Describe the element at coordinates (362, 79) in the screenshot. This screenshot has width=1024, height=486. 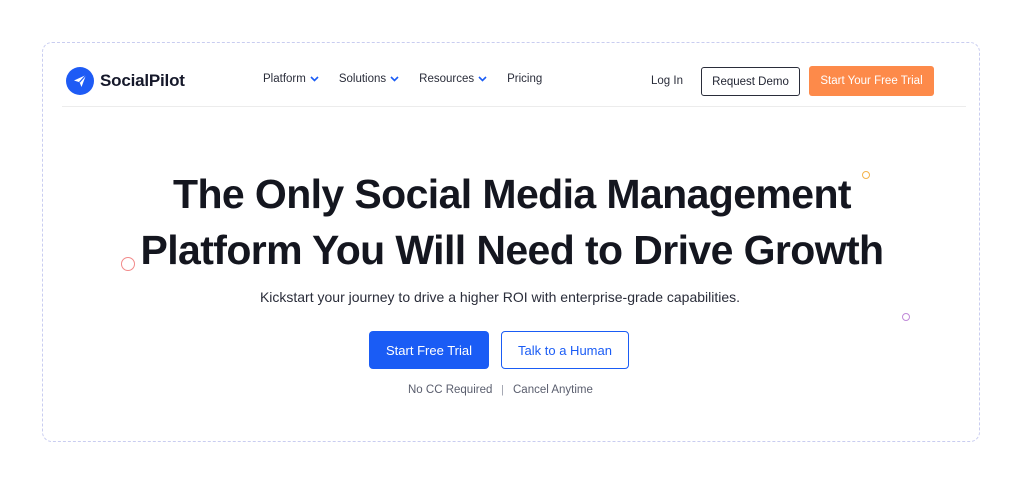
I see `menu-item-label: Solutions` at that location.